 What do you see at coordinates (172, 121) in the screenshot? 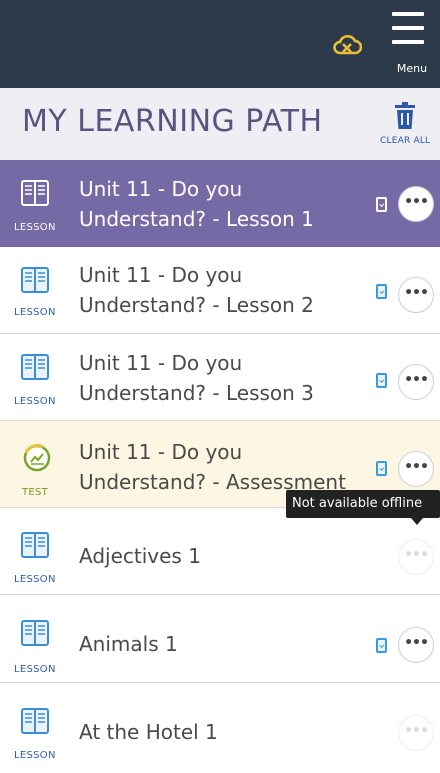
I see `page-title: MY LEARNING PATH` at bounding box center [172, 121].